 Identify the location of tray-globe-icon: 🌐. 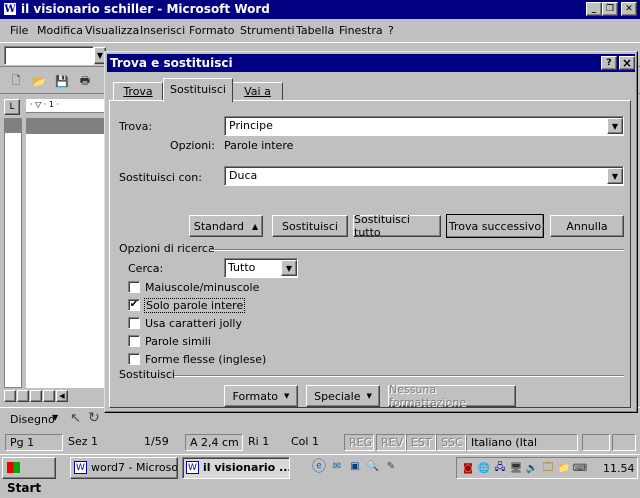
(484, 468).